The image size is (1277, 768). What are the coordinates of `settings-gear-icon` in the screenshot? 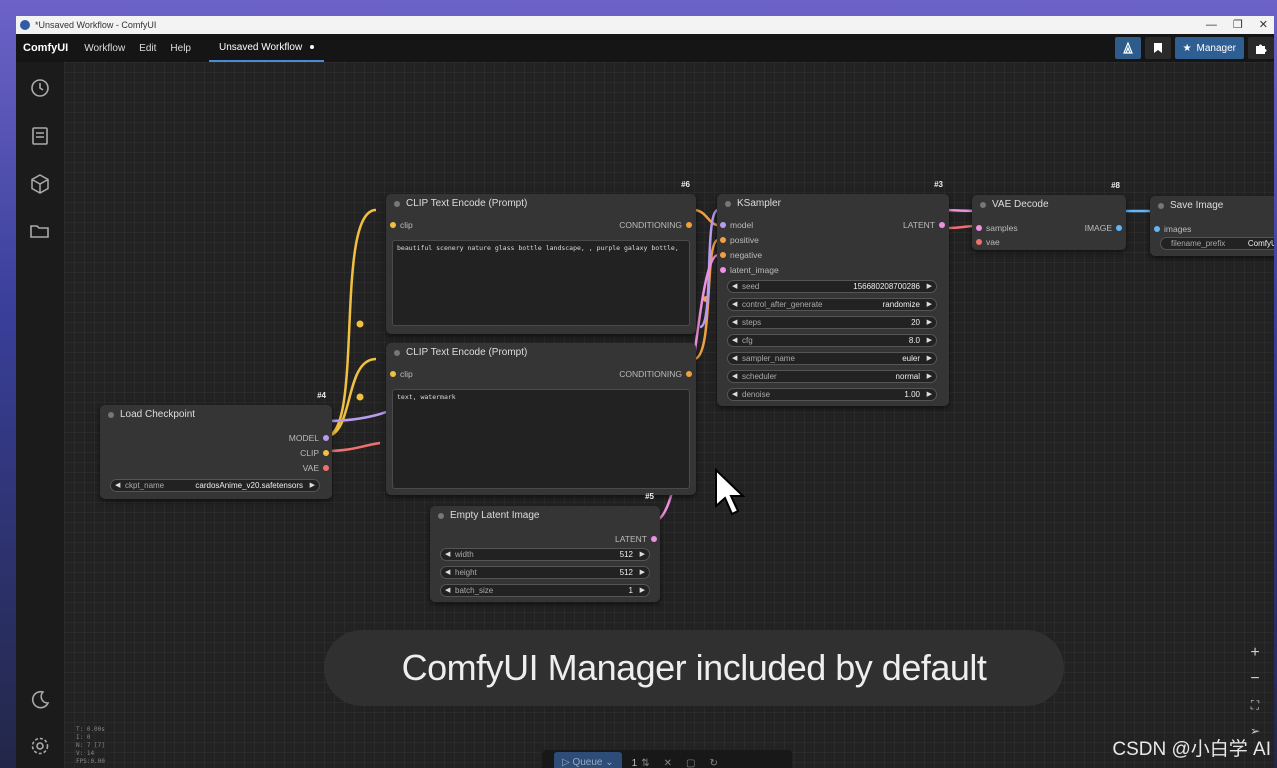 It's located at (40, 746).